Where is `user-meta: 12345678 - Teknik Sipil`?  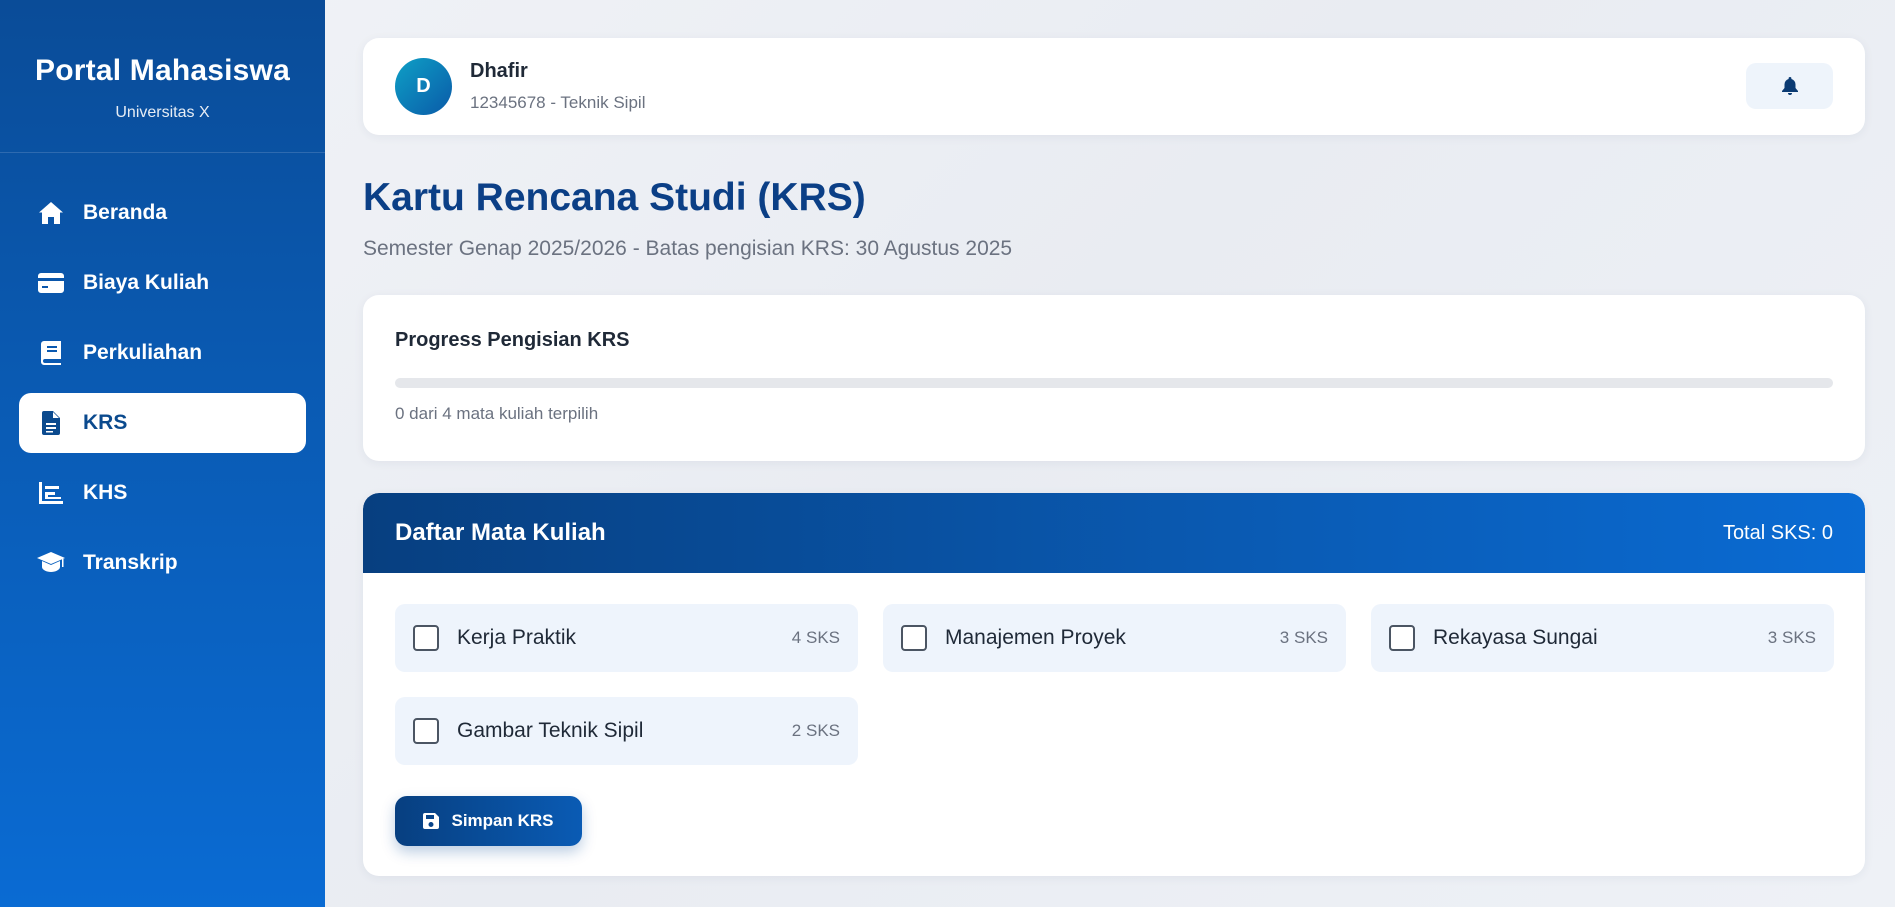
user-meta: 12345678 - Teknik Sipil is located at coordinates (558, 102).